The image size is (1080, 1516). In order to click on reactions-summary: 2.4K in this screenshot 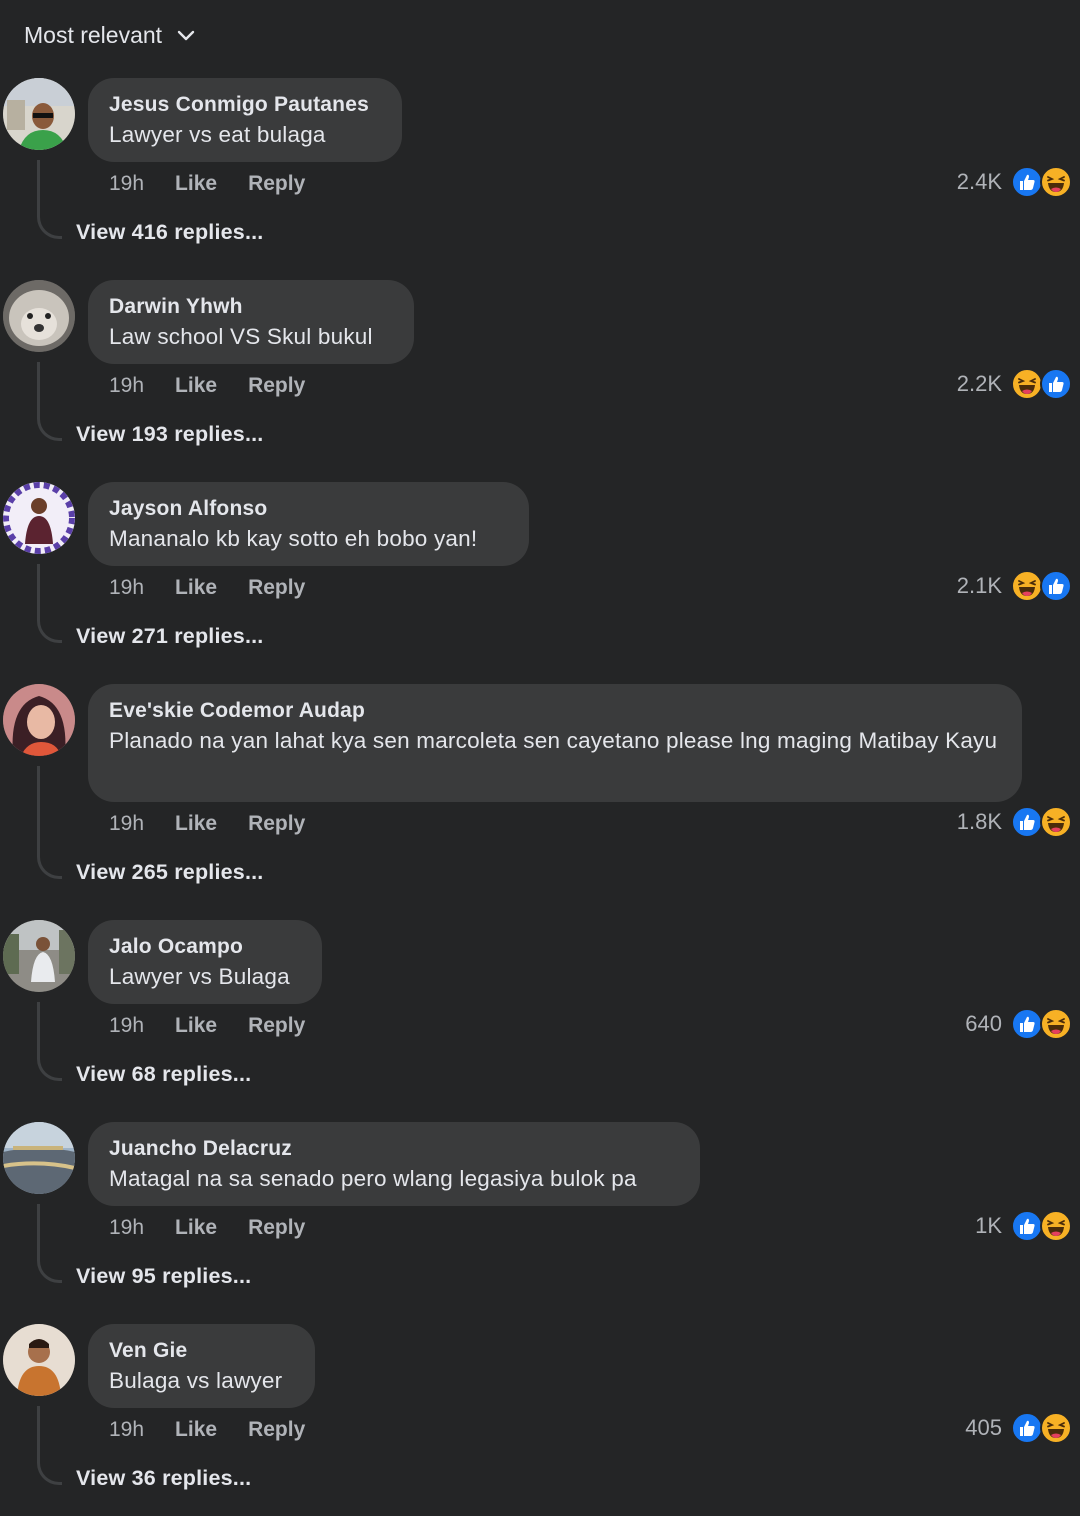, I will do `click(1014, 182)`.